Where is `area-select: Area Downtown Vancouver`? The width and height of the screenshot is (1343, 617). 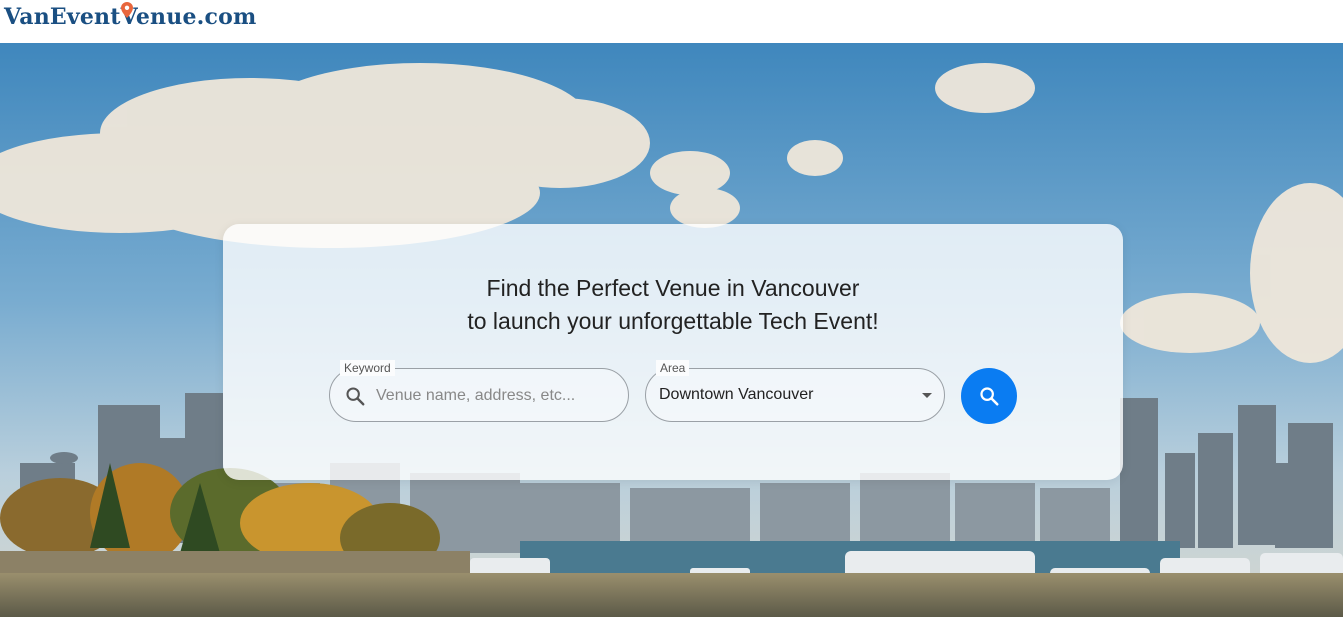 area-select: Area Downtown Vancouver is located at coordinates (795, 391).